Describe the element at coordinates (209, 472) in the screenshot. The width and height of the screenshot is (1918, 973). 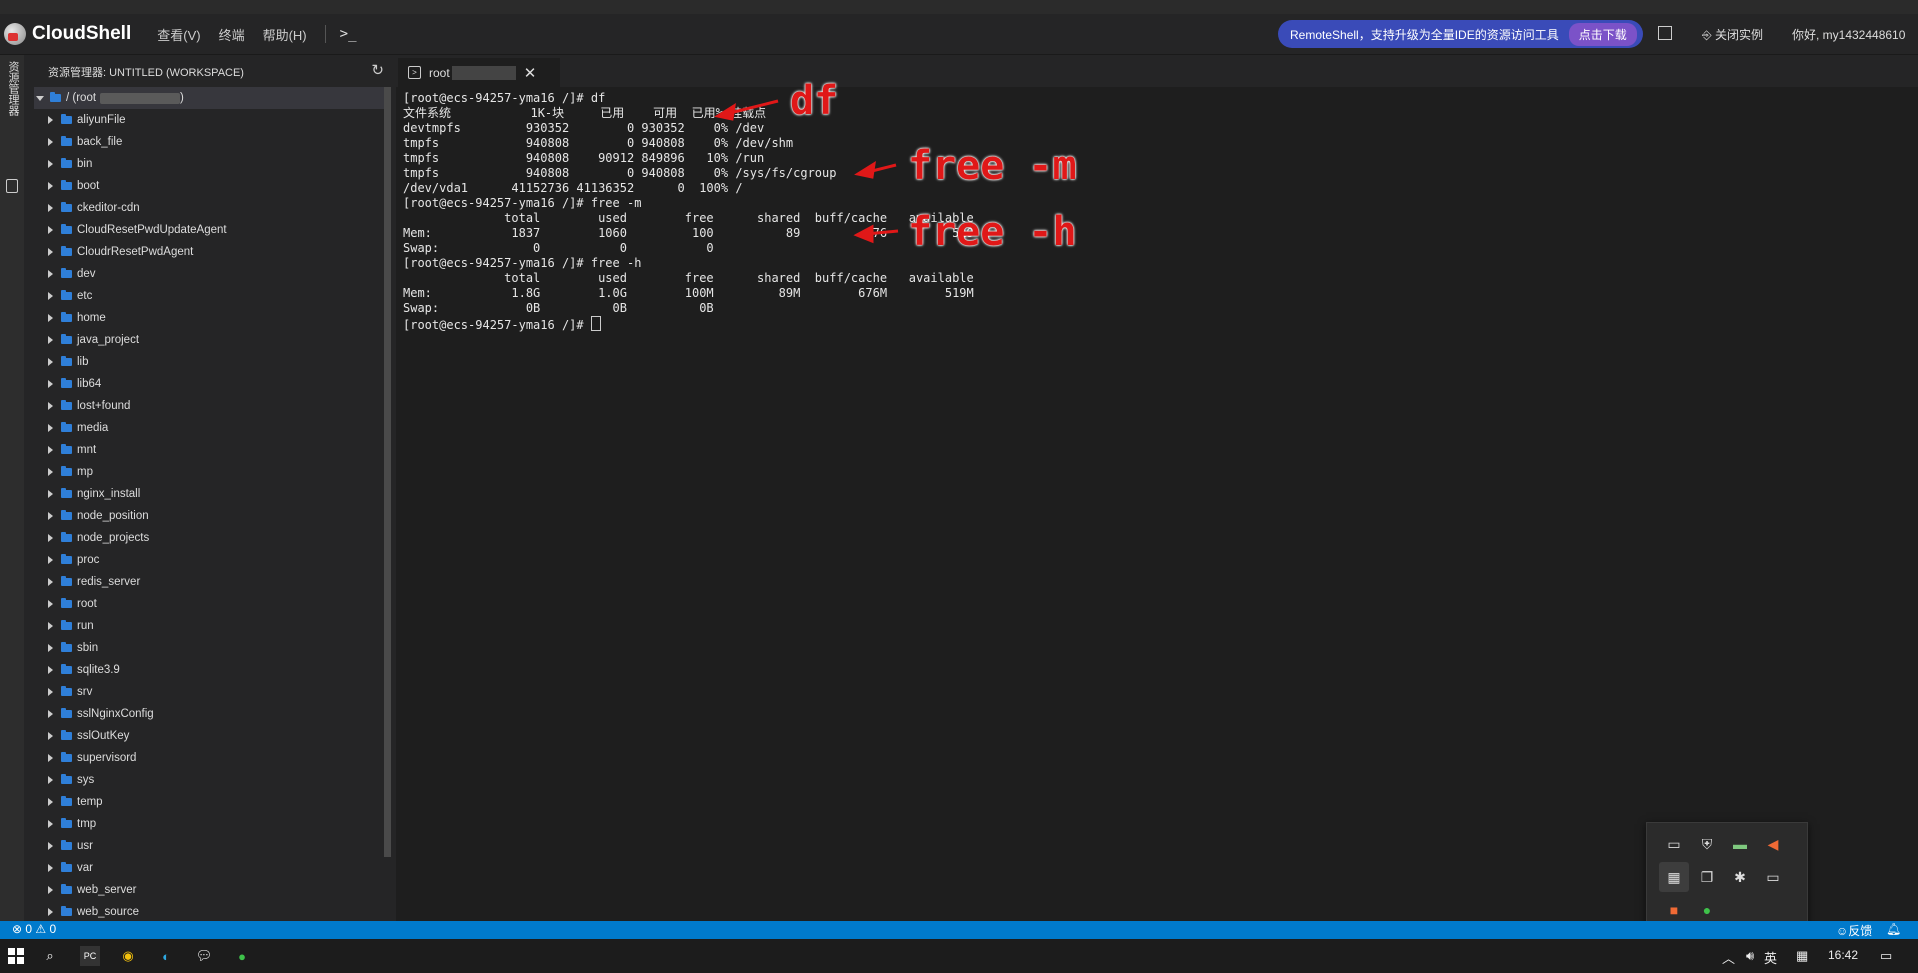
I see `tree-item: mp` at that location.